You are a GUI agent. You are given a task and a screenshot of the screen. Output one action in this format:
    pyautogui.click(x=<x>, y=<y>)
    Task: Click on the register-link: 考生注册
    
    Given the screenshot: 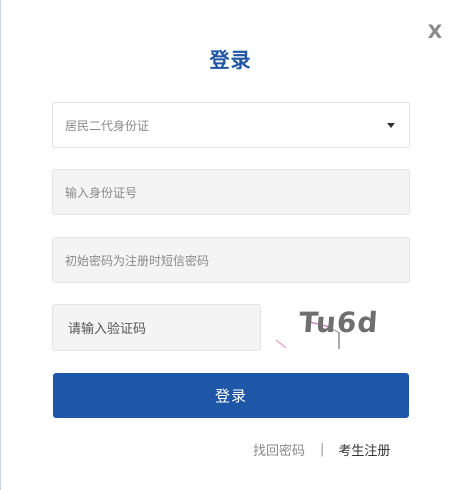 What is the action you would take?
    pyautogui.click(x=364, y=449)
    